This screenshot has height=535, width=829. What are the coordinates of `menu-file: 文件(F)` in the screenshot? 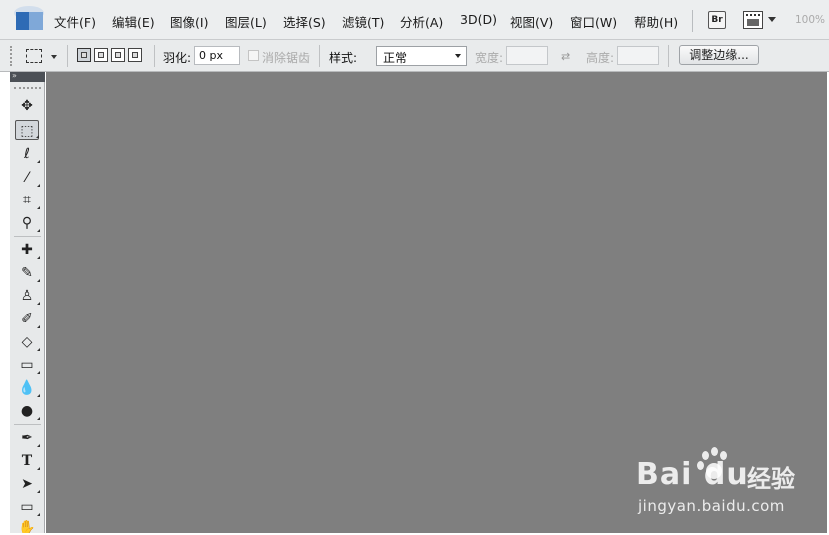 It's located at (75, 21).